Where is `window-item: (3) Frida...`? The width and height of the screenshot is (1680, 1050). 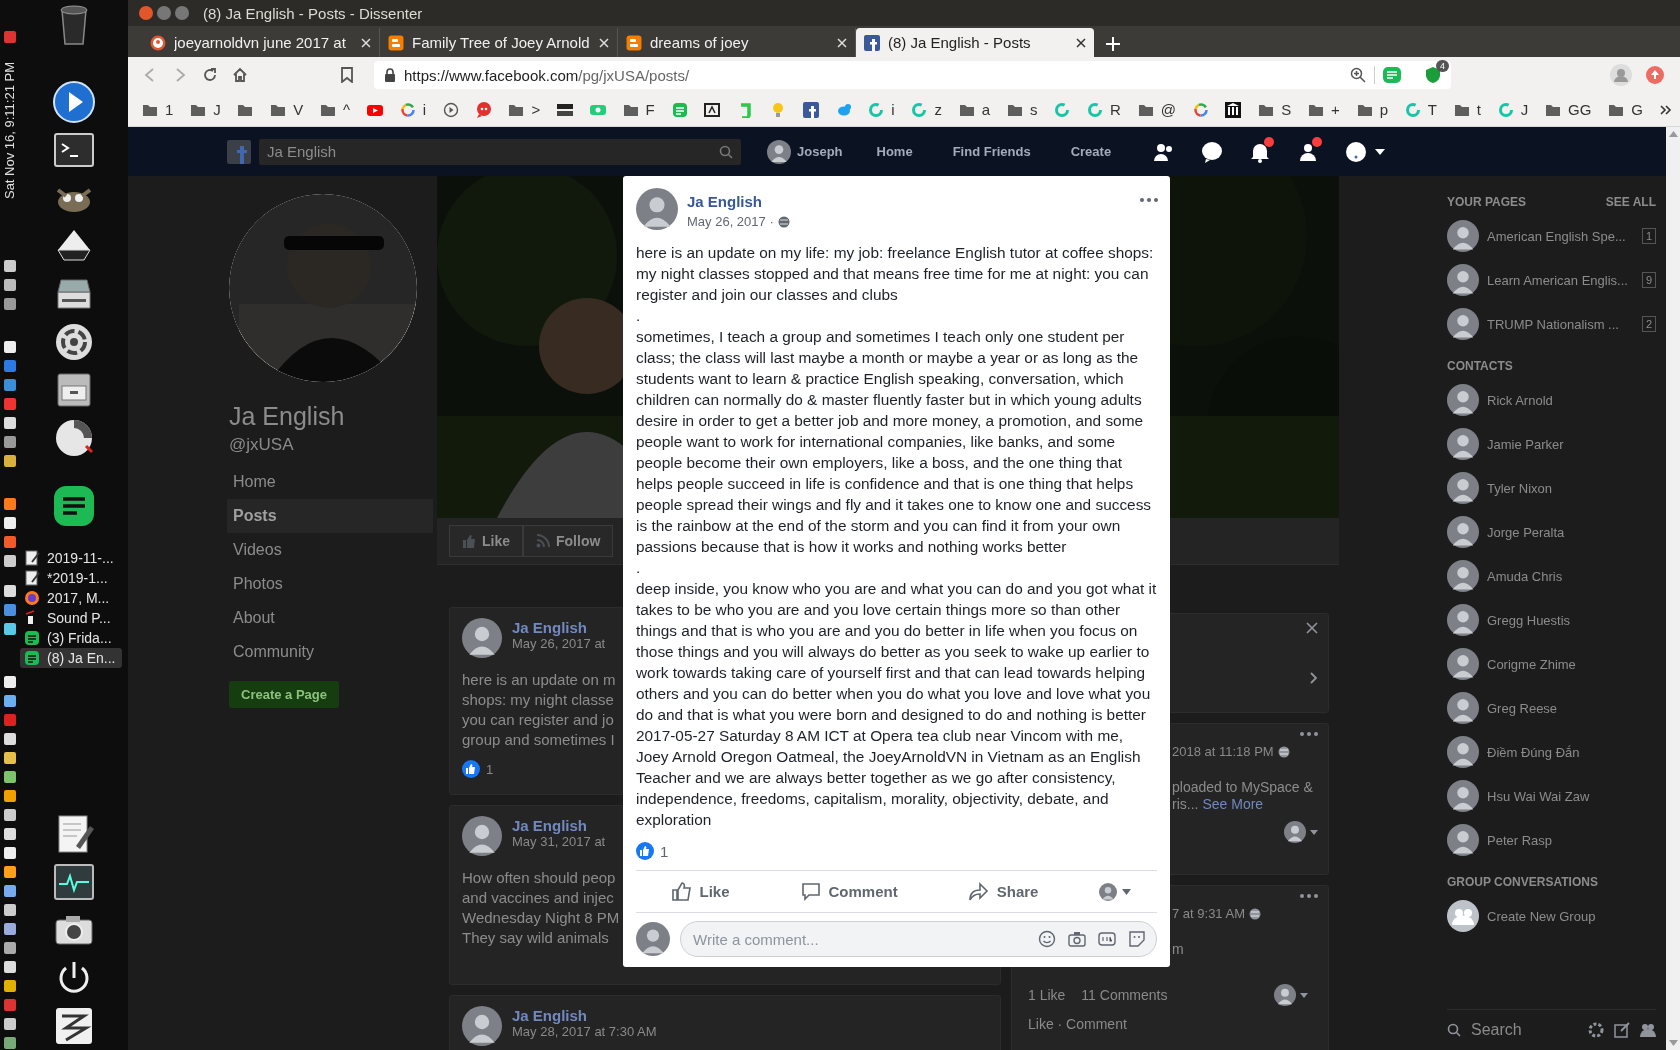
window-item: (3) Frida... is located at coordinates (71, 638).